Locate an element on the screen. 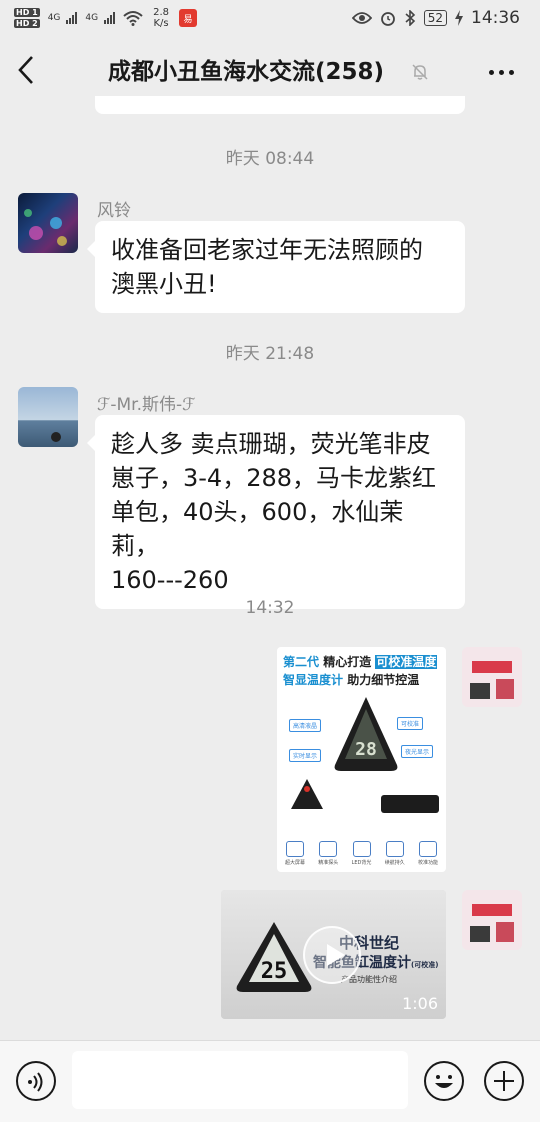 This screenshot has width=540, height=1122. feature-tag: 可校准 is located at coordinates (410, 723).